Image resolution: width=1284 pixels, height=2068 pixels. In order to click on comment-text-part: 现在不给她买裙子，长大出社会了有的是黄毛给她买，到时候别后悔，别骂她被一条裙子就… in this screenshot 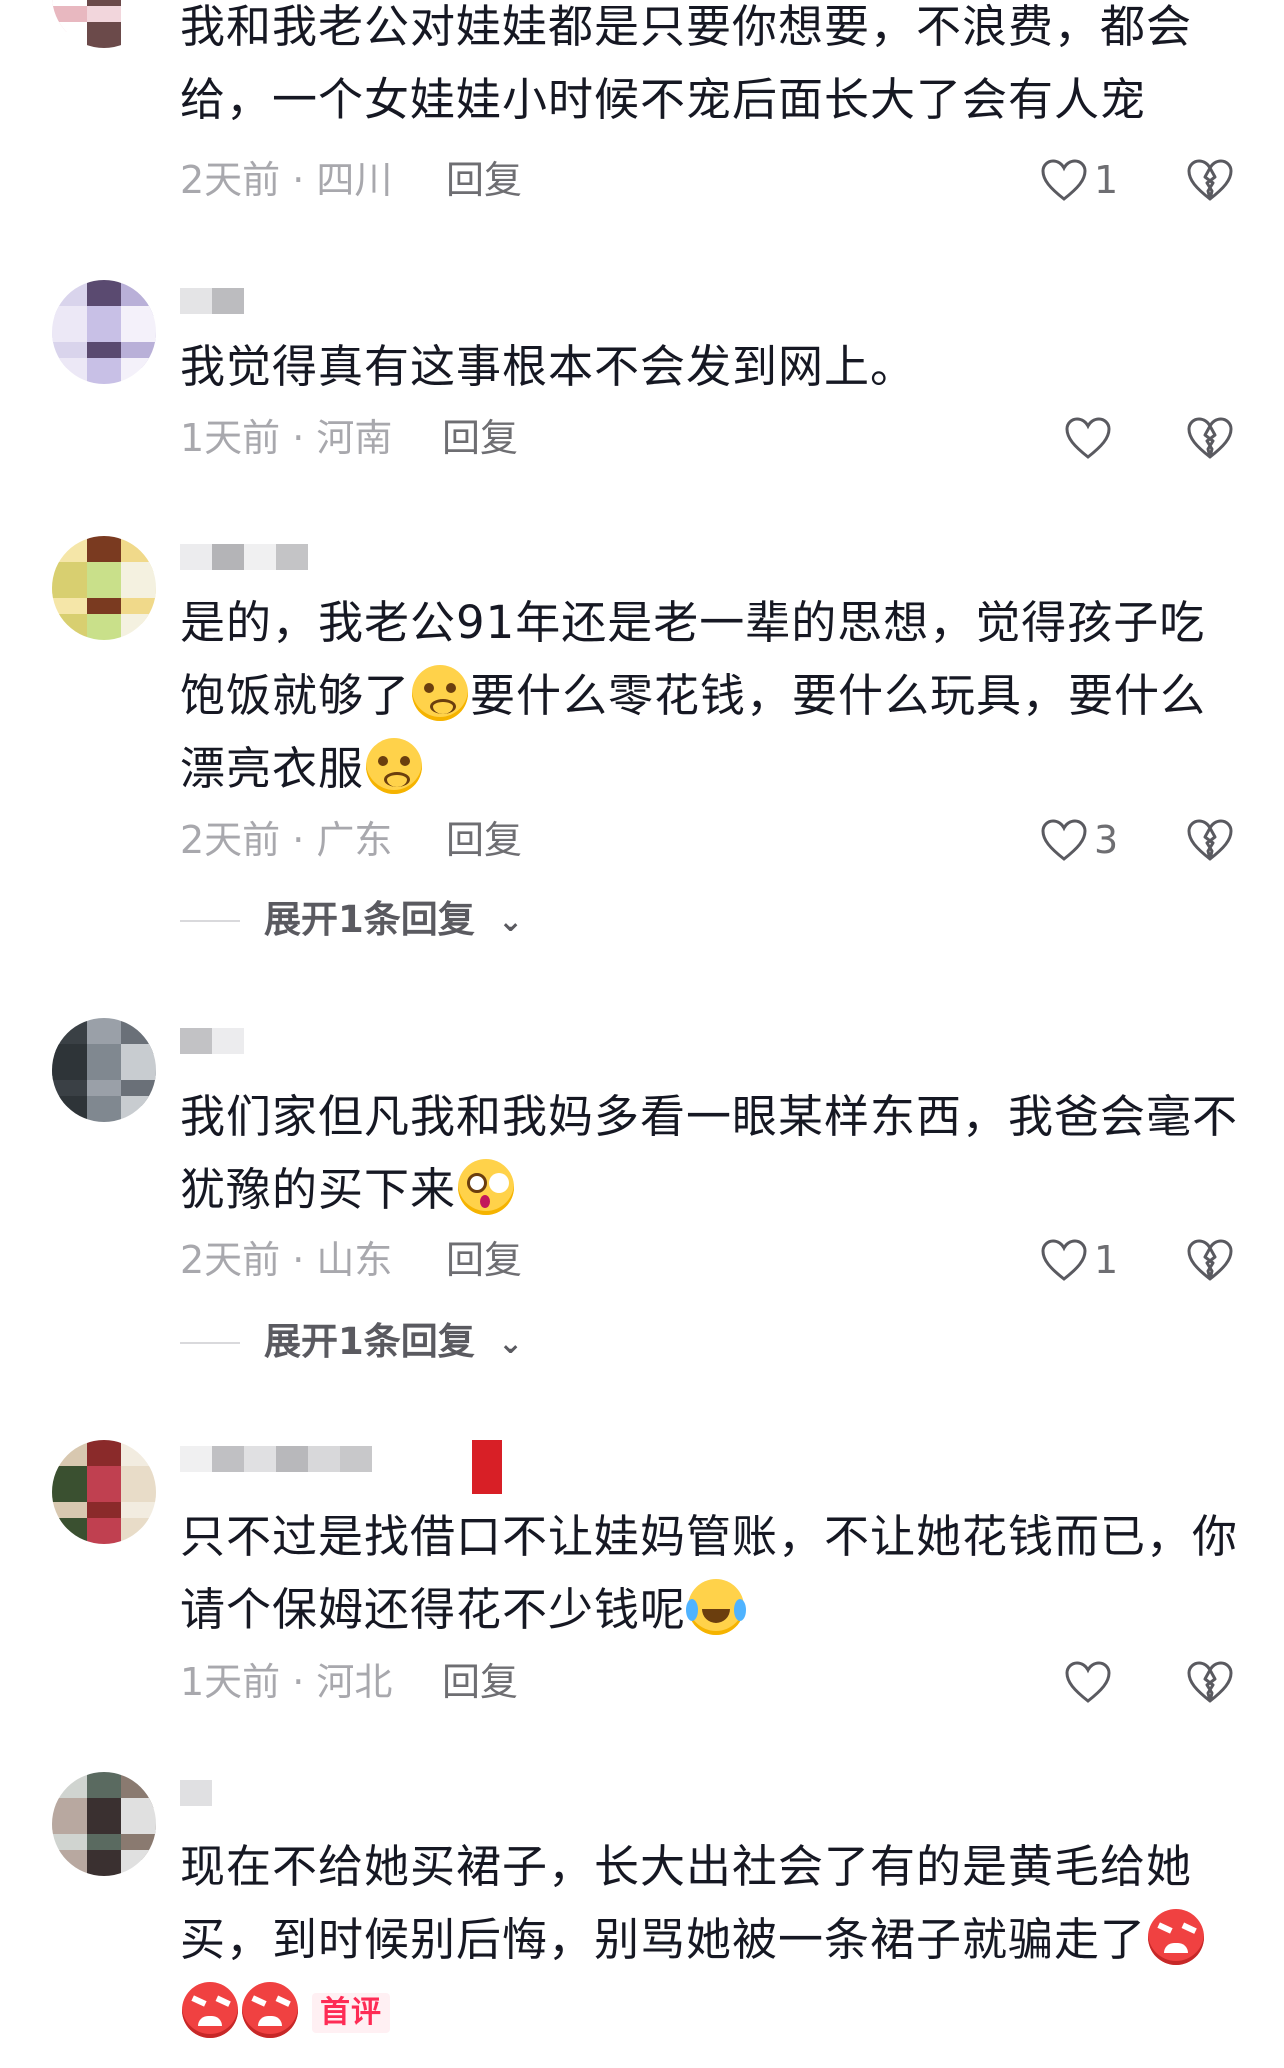, I will do `click(686, 1903)`.